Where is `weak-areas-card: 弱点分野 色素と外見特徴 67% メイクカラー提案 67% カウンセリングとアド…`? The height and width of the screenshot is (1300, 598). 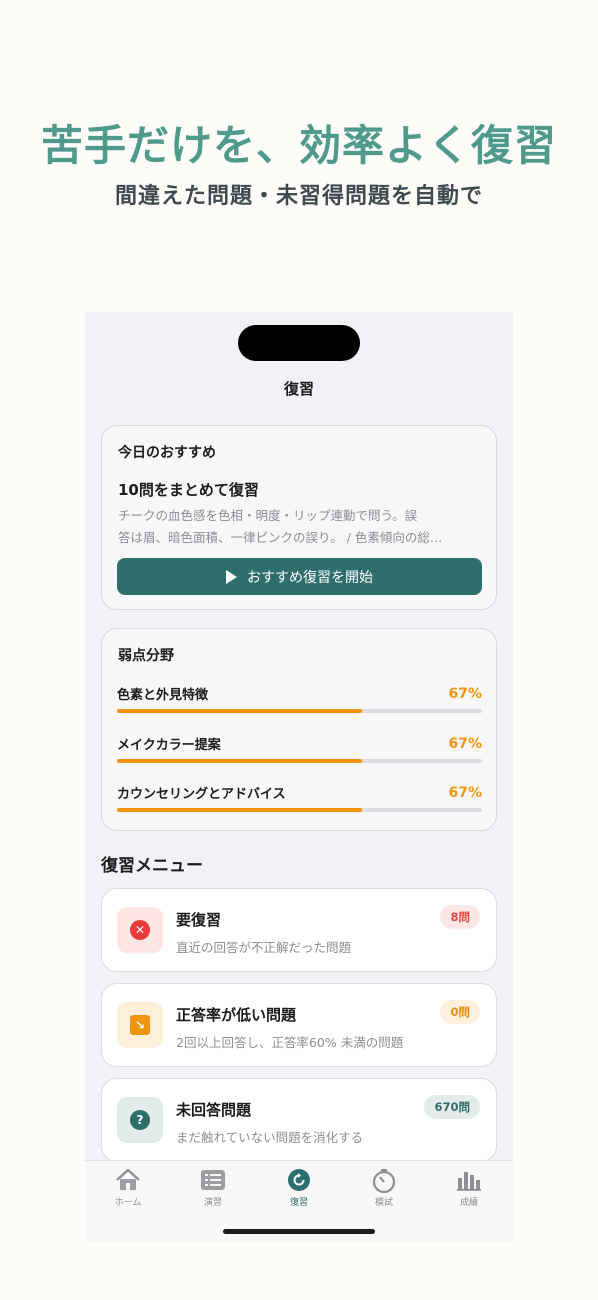 weak-areas-card: 弱点分野 色素と外見特徴 67% メイクカラー提案 67% カウンセリングとアド… is located at coordinates (299, 729).